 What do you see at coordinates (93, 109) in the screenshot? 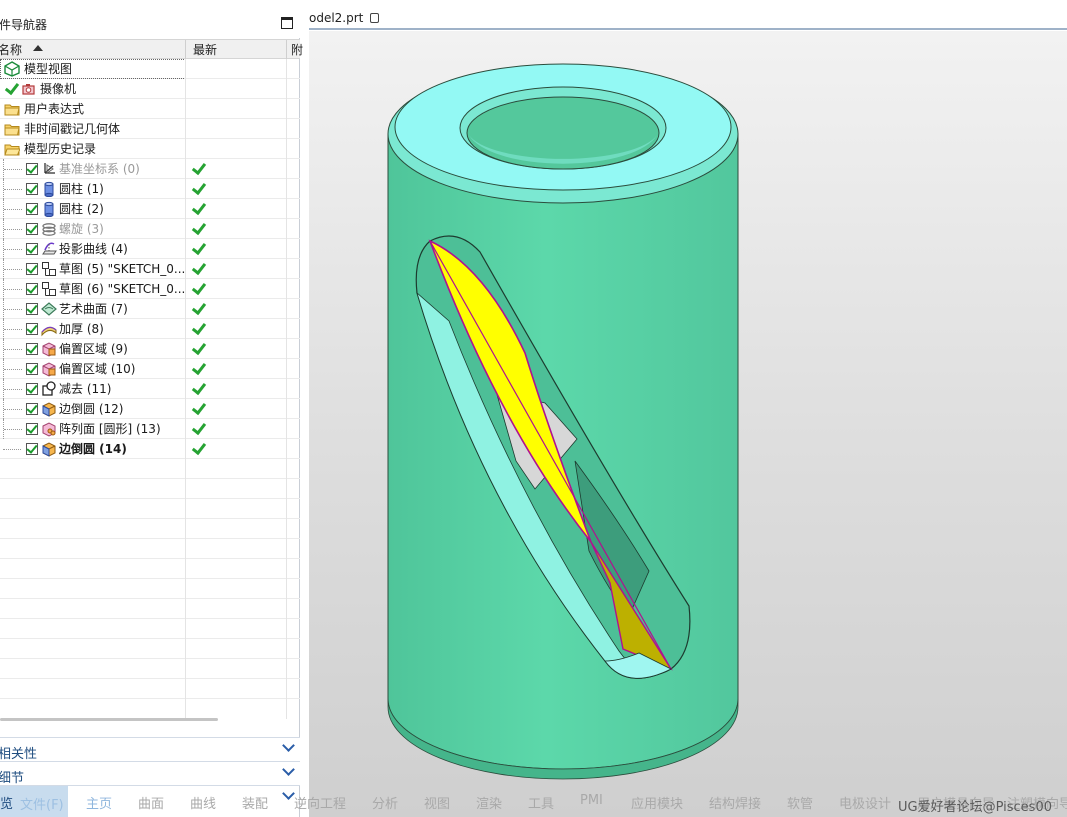
I see `name-cell: 用户表达式` at bounding box center [93, 109].